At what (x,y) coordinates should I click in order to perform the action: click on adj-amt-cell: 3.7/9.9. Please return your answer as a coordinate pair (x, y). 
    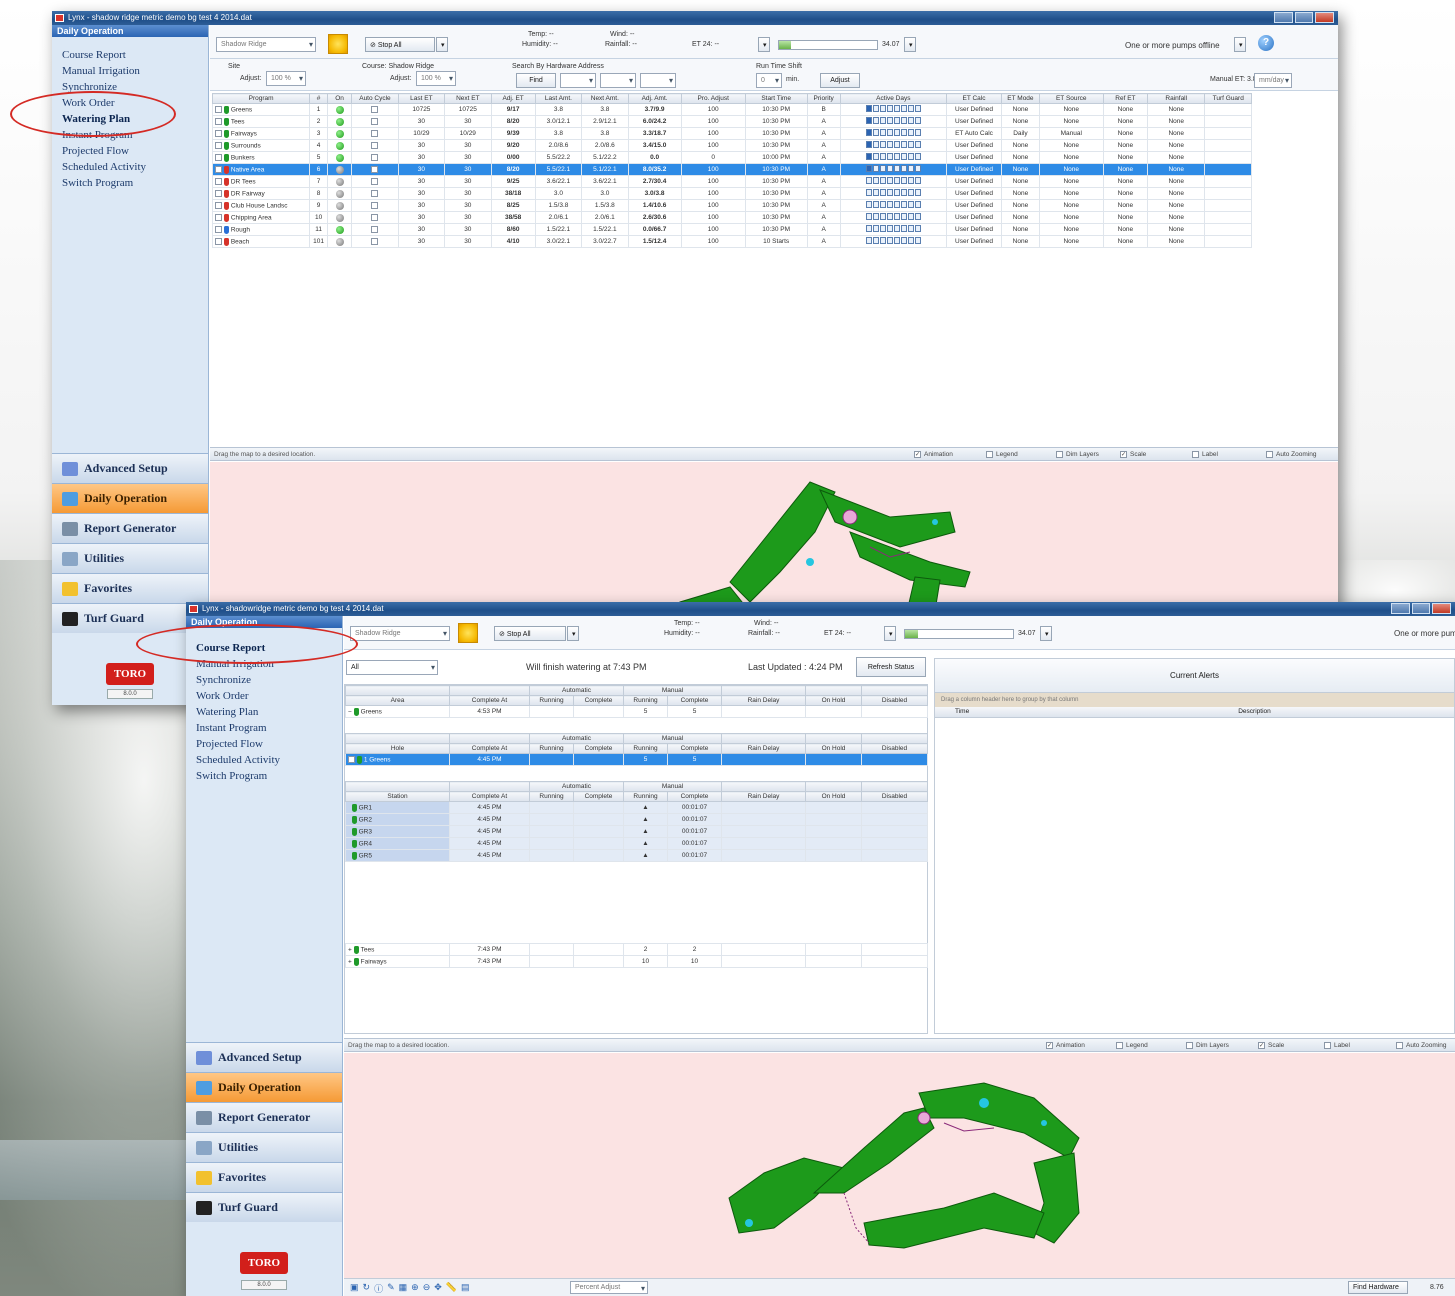
    Looking at the image, I should click on (654, 109).